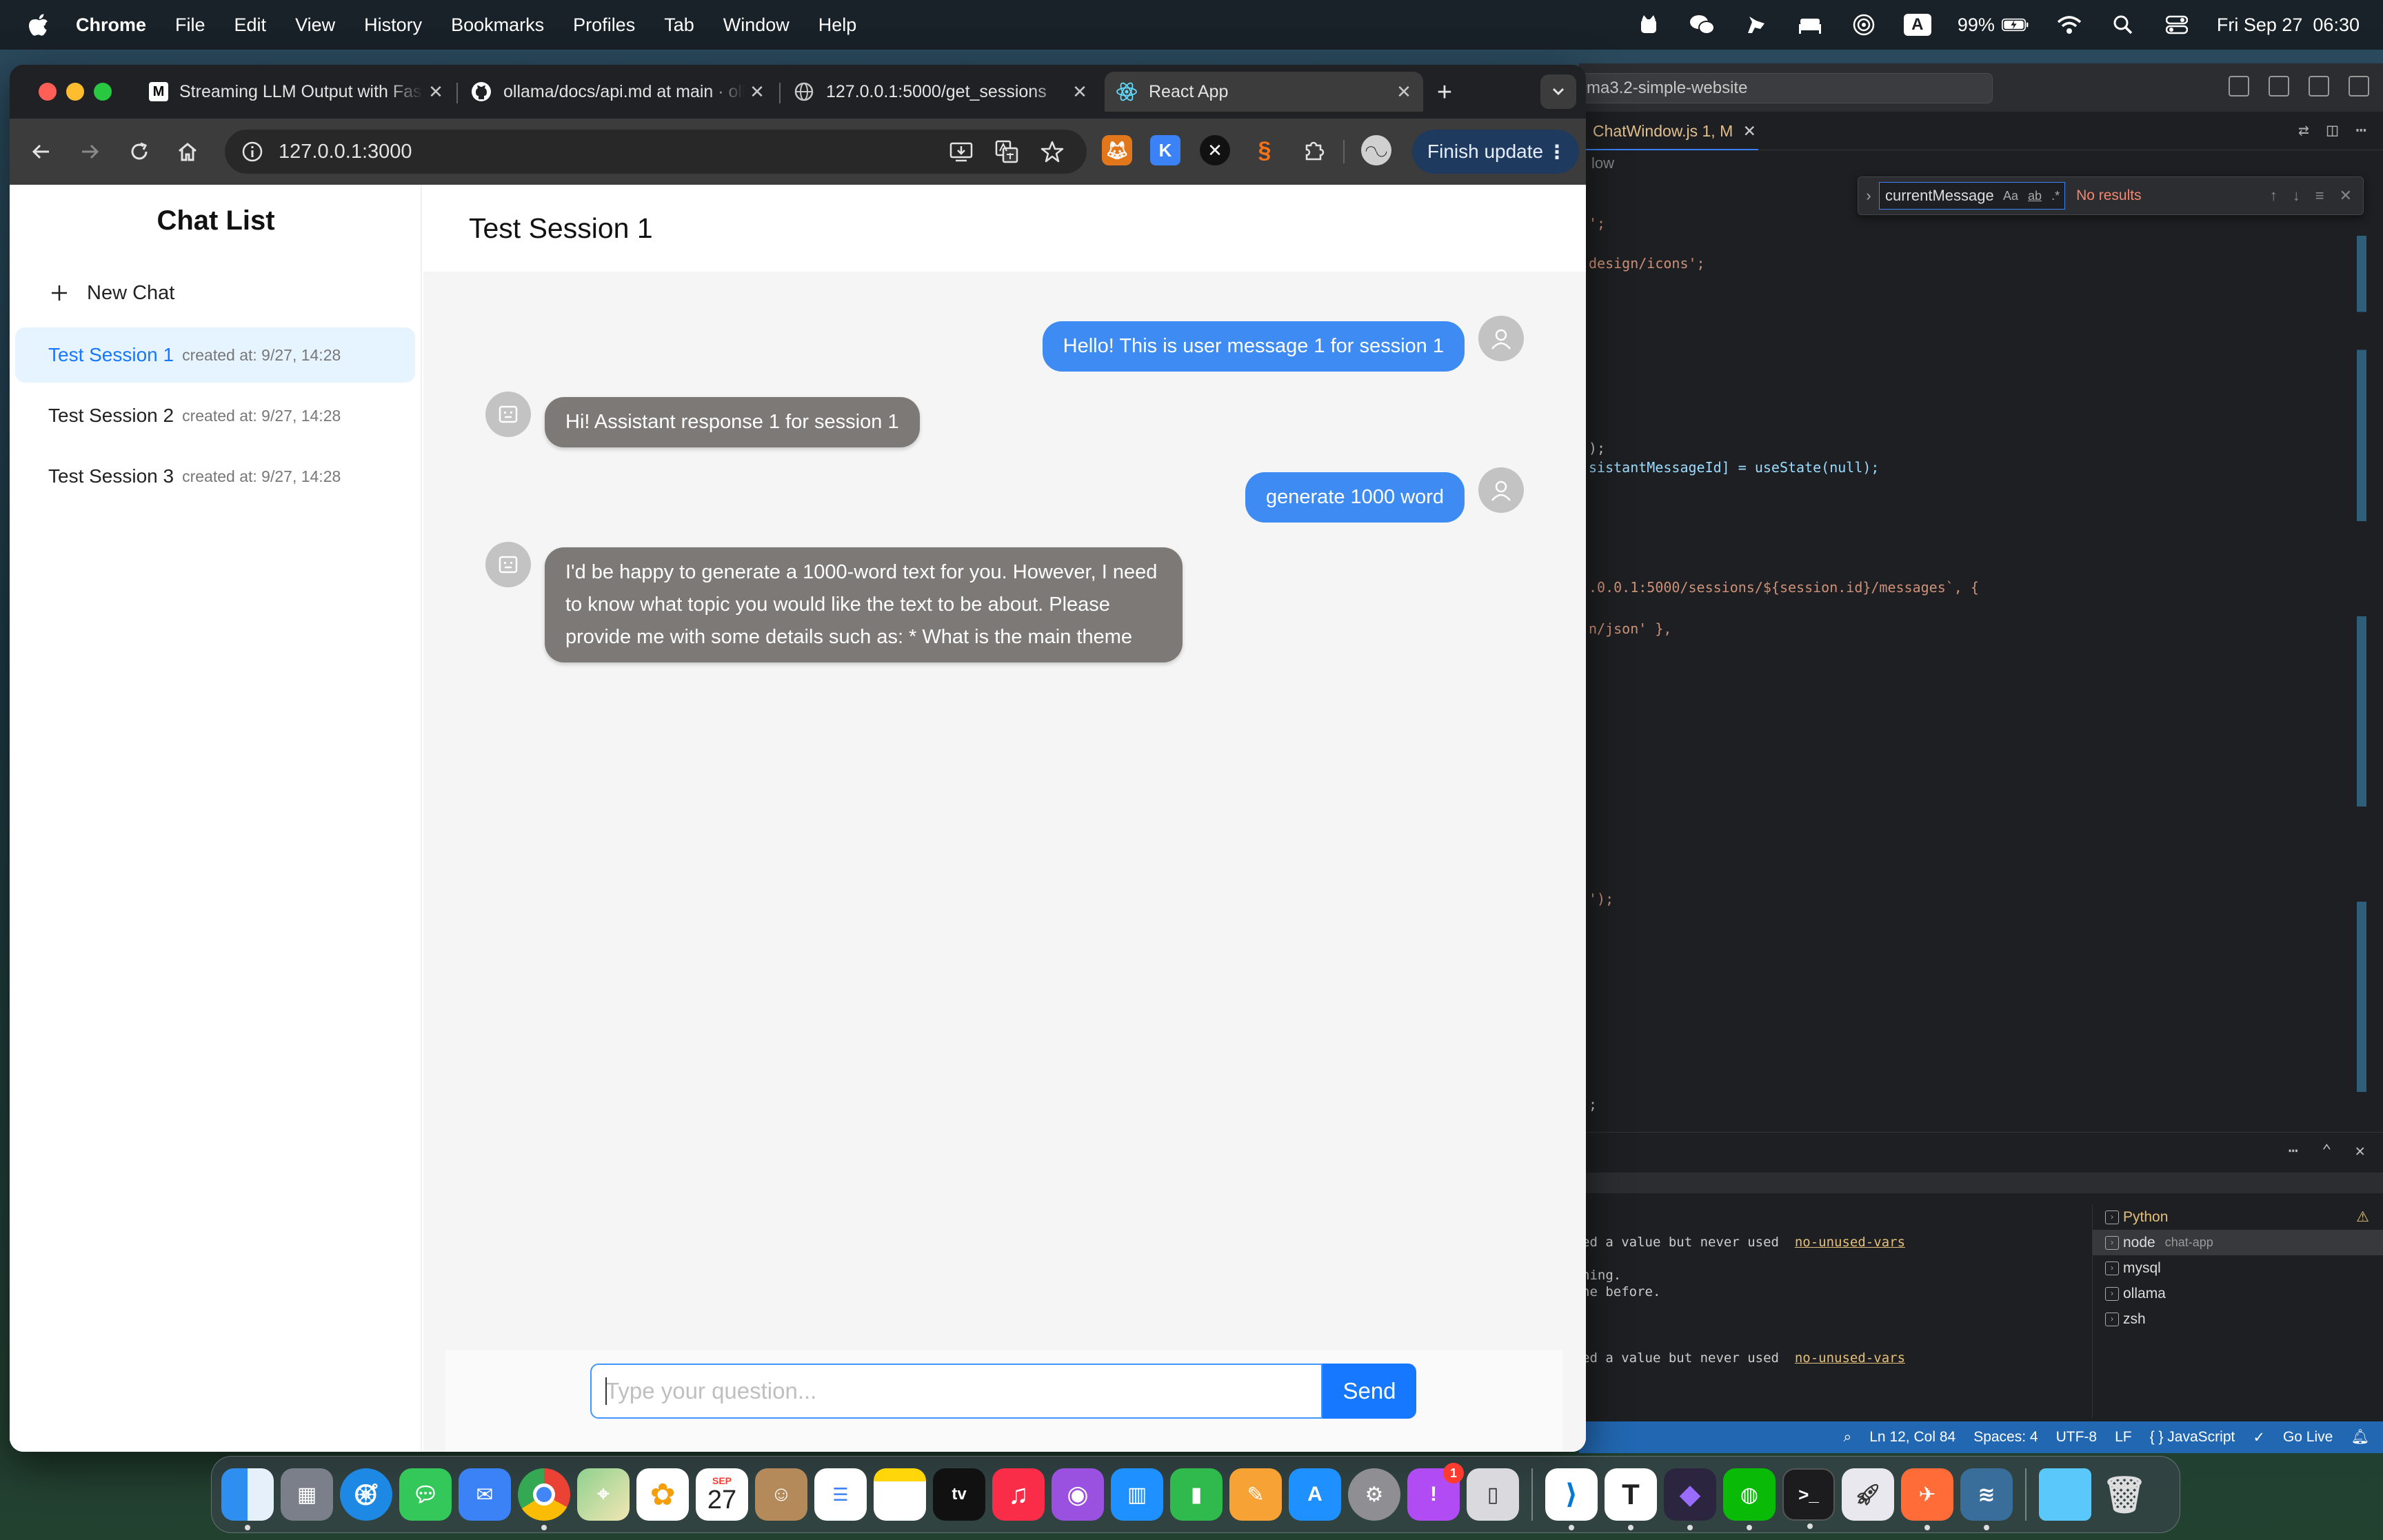  I want to click on home-button, so click(187, 152).